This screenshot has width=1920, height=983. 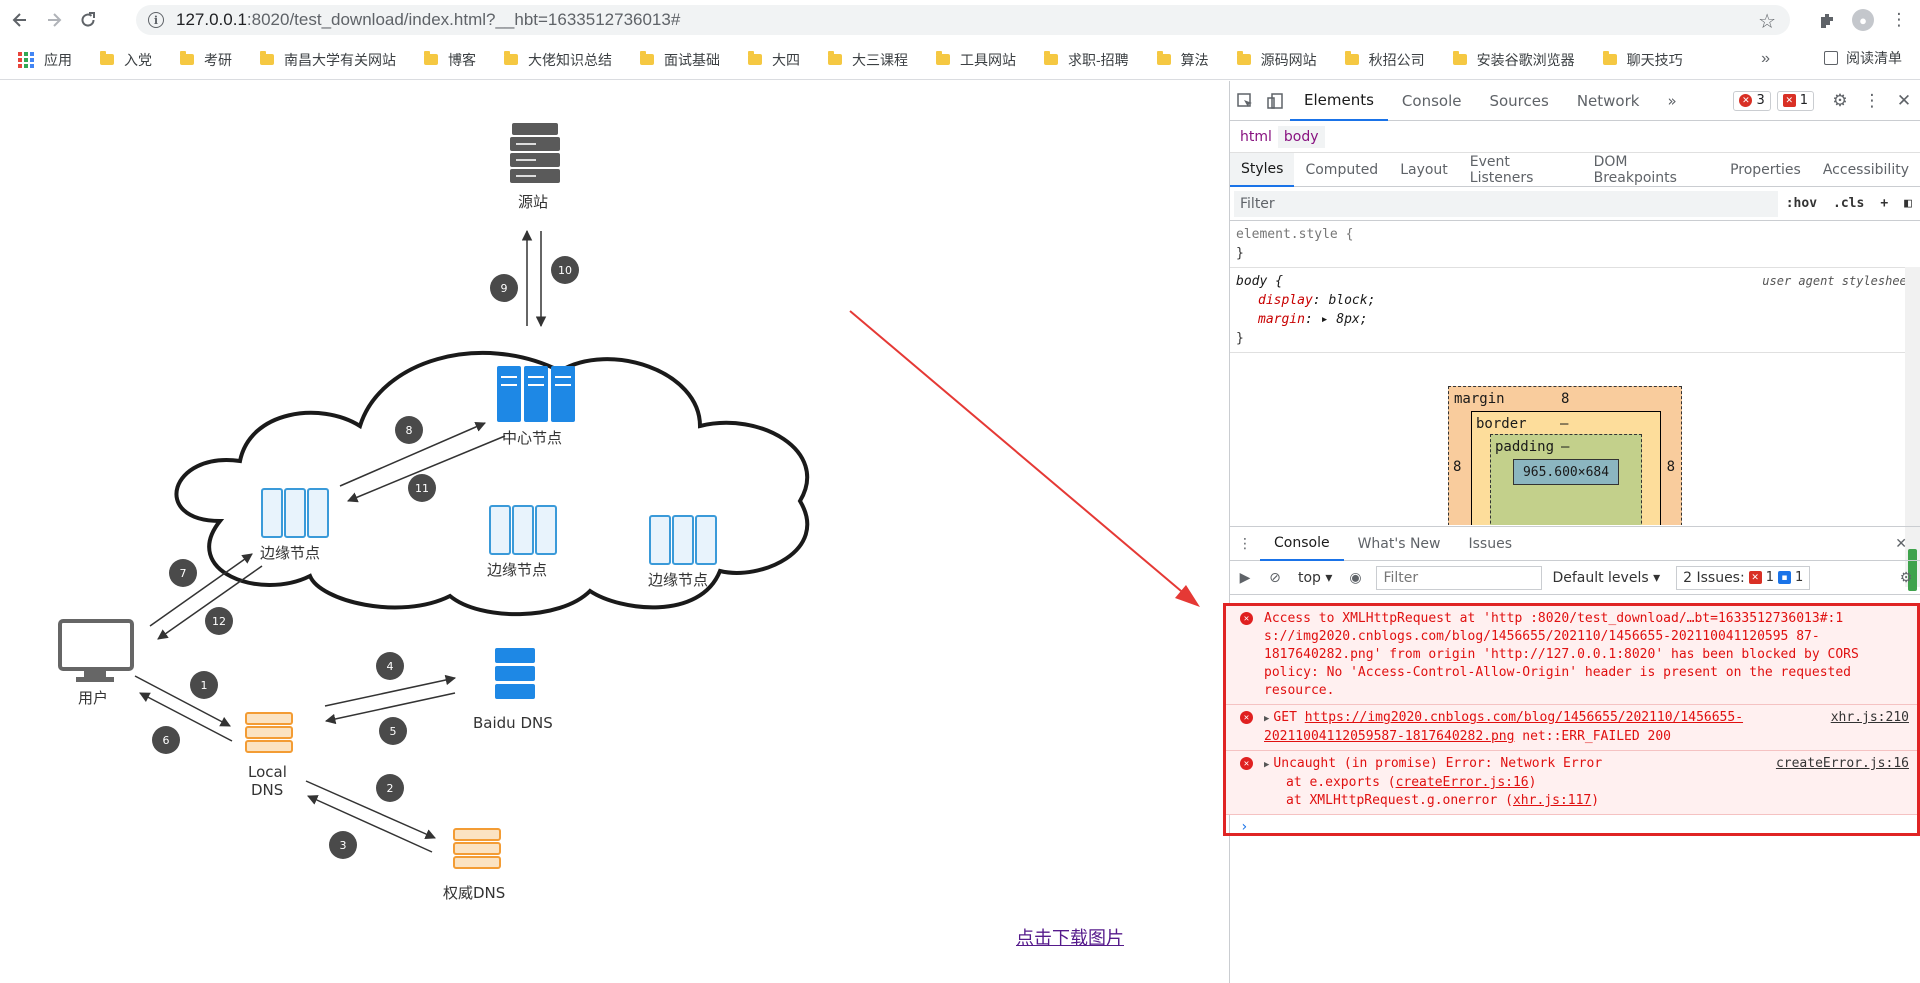 I want to click on drawer-tab-console: Console, so click(x=1302, y=544).